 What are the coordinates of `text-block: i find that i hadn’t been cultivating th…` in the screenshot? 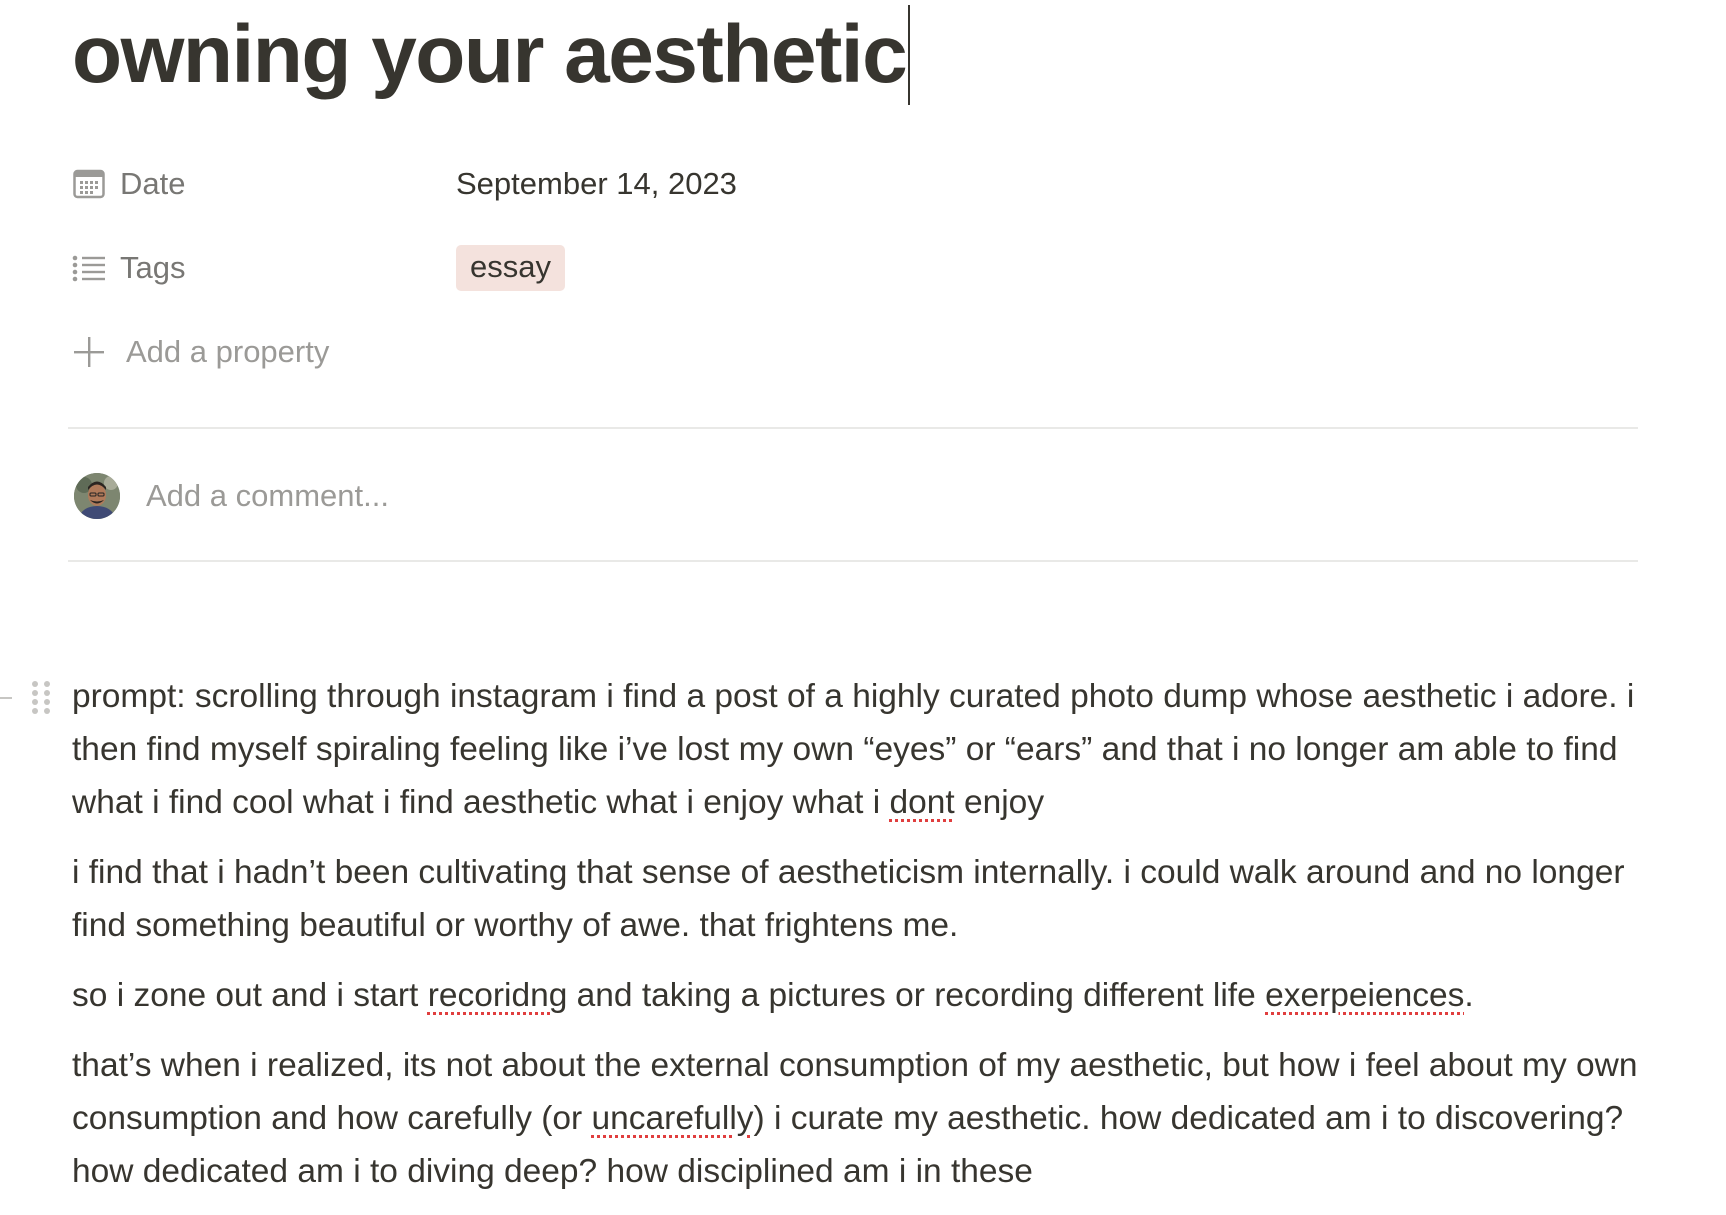 It's located at (857, 899).